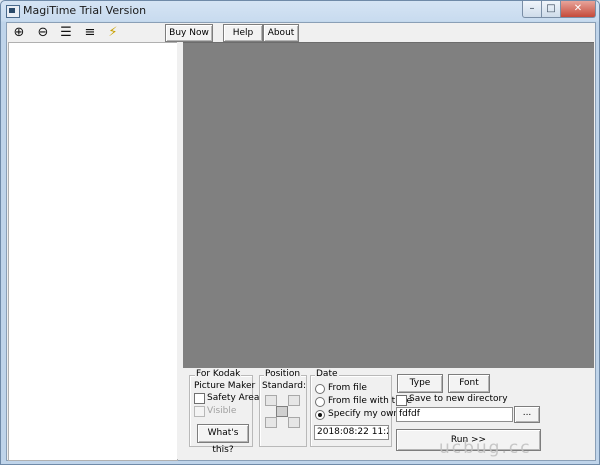  Describe the element at coordinates (225, 386) in the screenshot. I see `kodak-subtitle: Picture Maker` at that location.